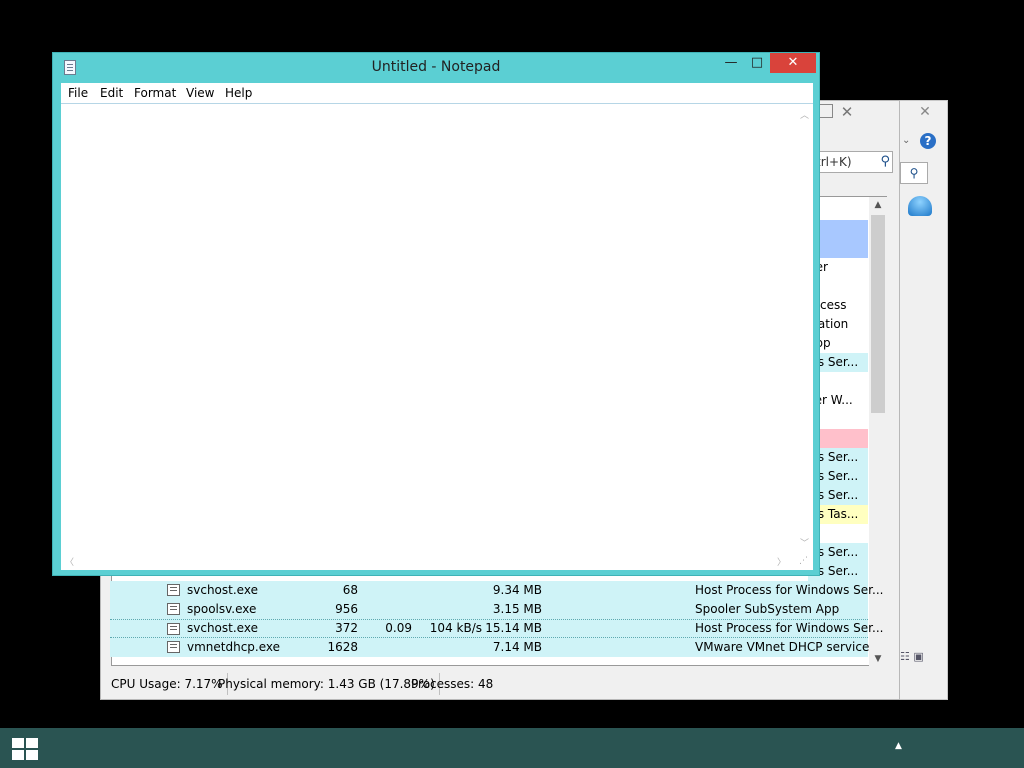  What do you see at coordinates (782, 647) in the screenshot?
I see `cell-desc: VMware VMnet DHCP service` at bounding box center [782, 647].